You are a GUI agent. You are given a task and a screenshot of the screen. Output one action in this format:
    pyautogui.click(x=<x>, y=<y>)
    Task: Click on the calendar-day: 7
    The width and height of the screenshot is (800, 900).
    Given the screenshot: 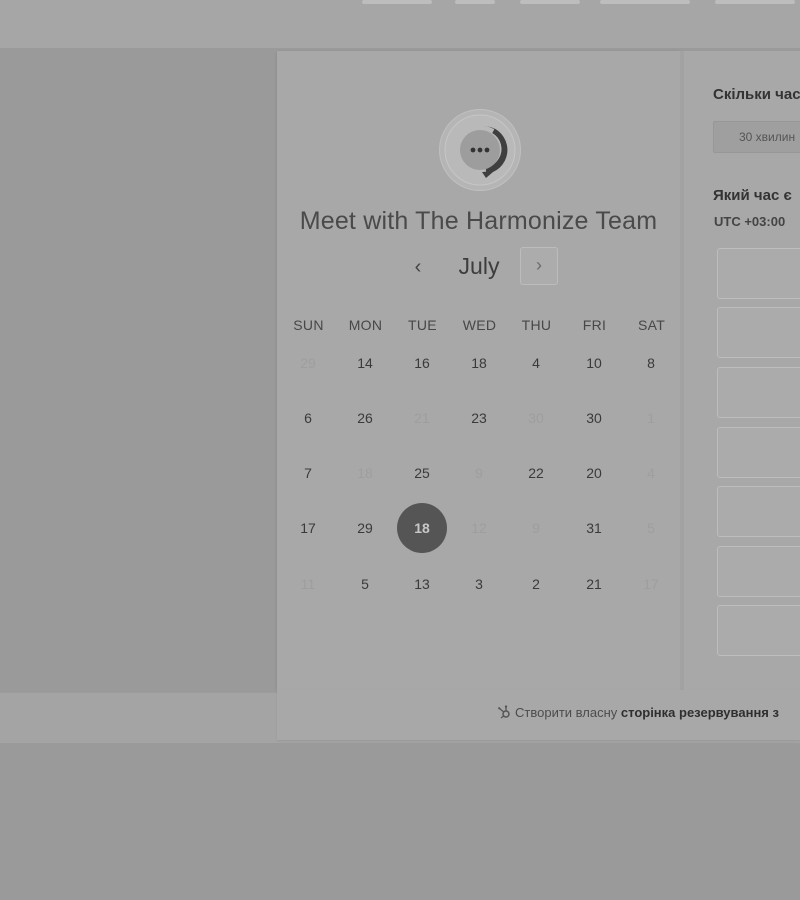 What is the action you would take?
    pyautogui.click(x=308, y=473)
    